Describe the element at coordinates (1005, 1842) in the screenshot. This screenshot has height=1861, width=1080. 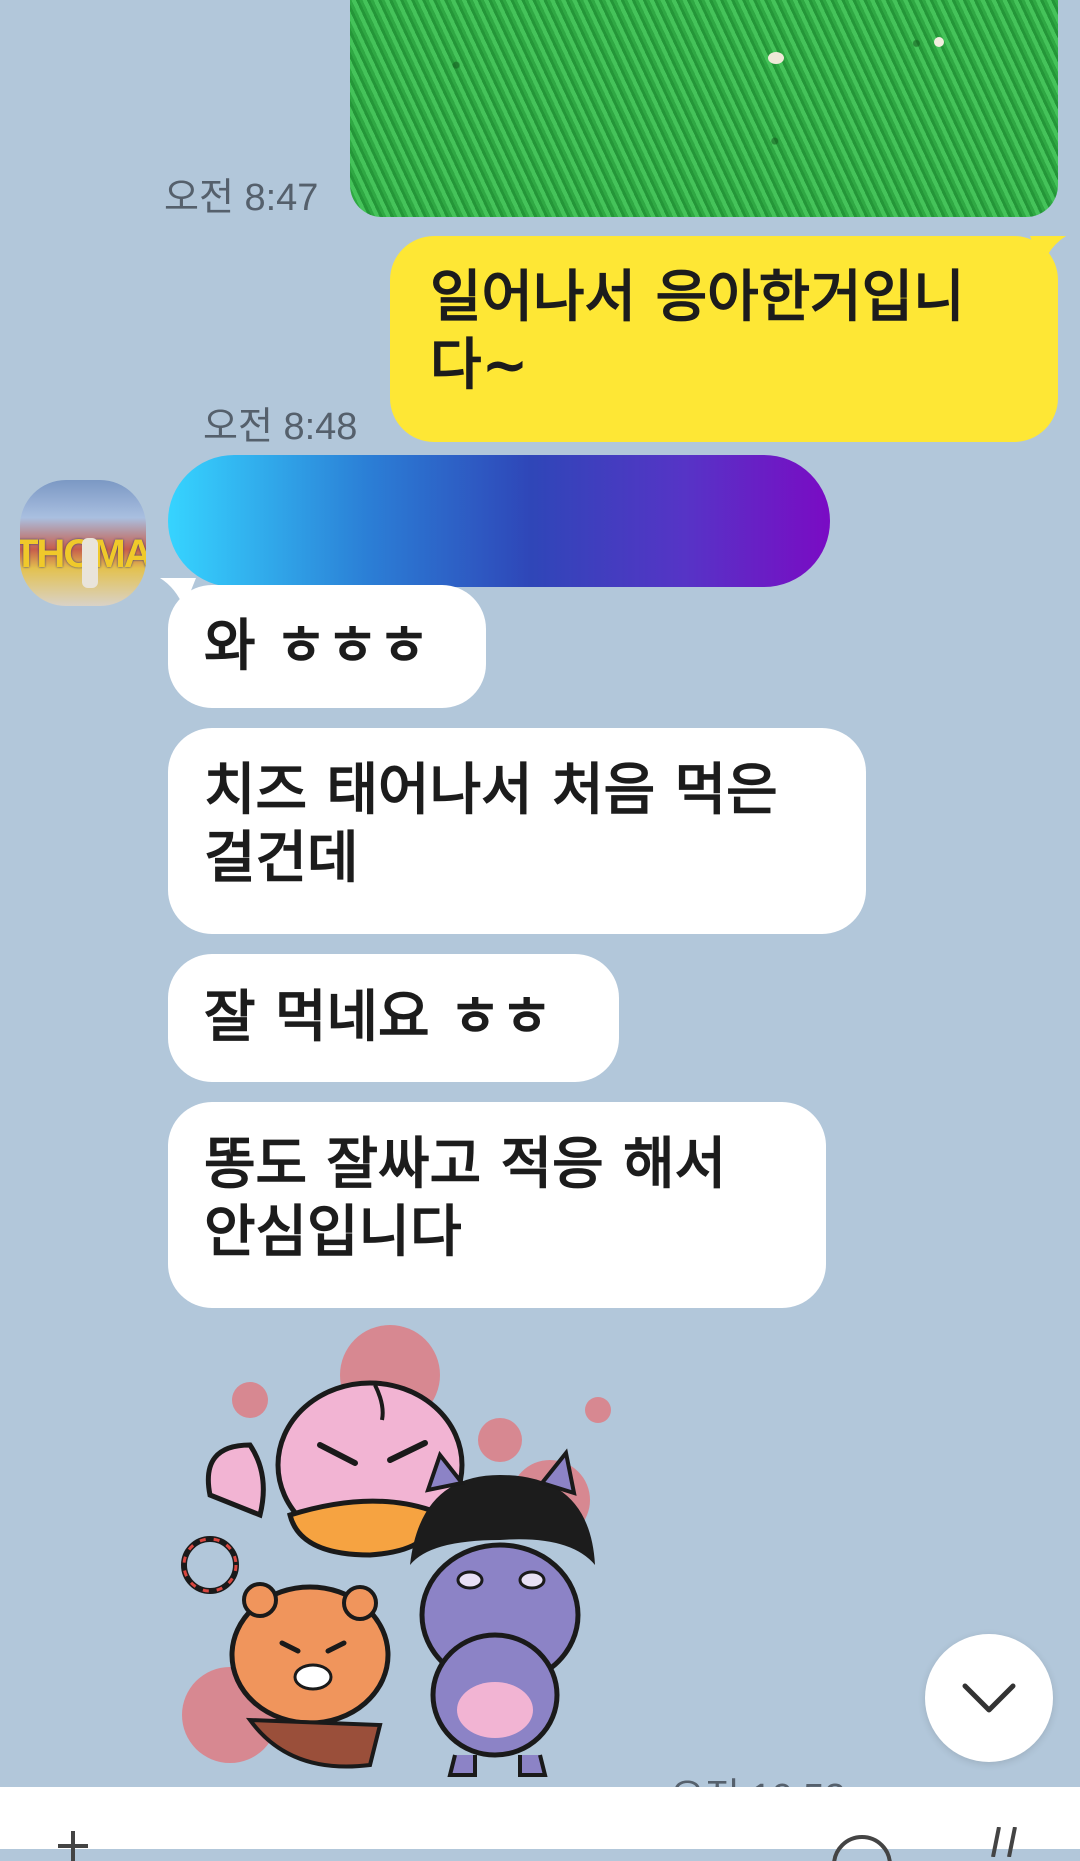
I see `hash-icon` at that location.